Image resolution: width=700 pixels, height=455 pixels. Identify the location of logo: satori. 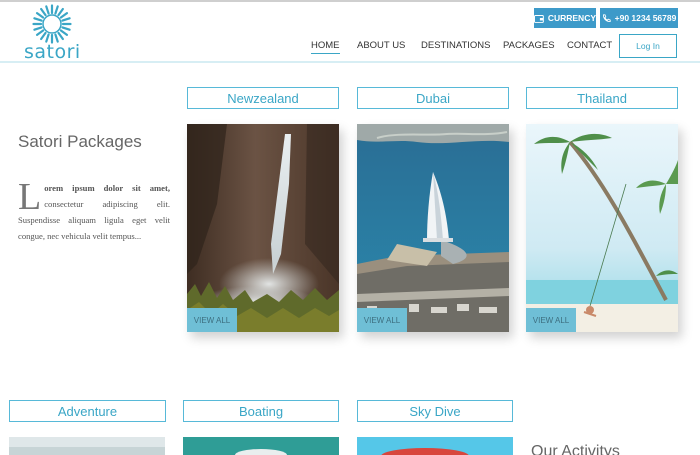
(53, 34).